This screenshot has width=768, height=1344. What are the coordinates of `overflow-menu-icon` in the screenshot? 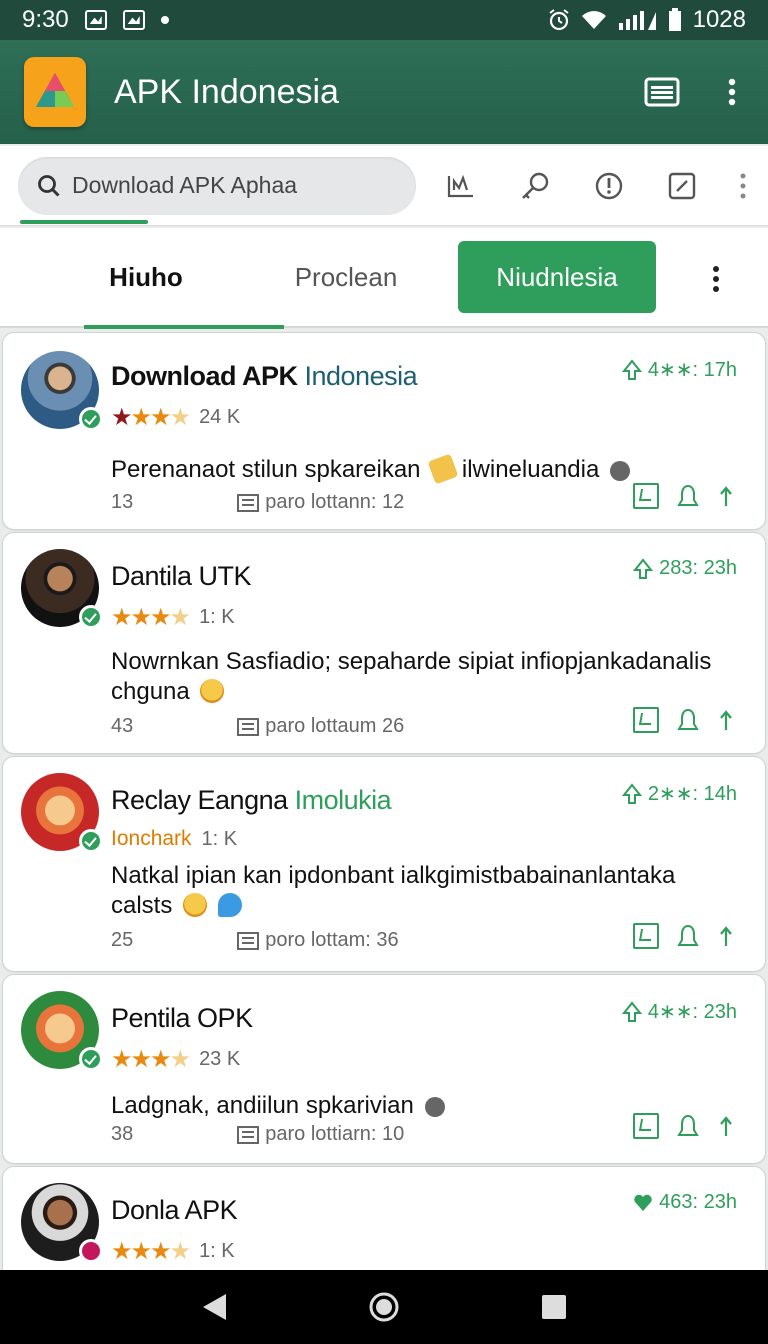 It's located at (732, 92).